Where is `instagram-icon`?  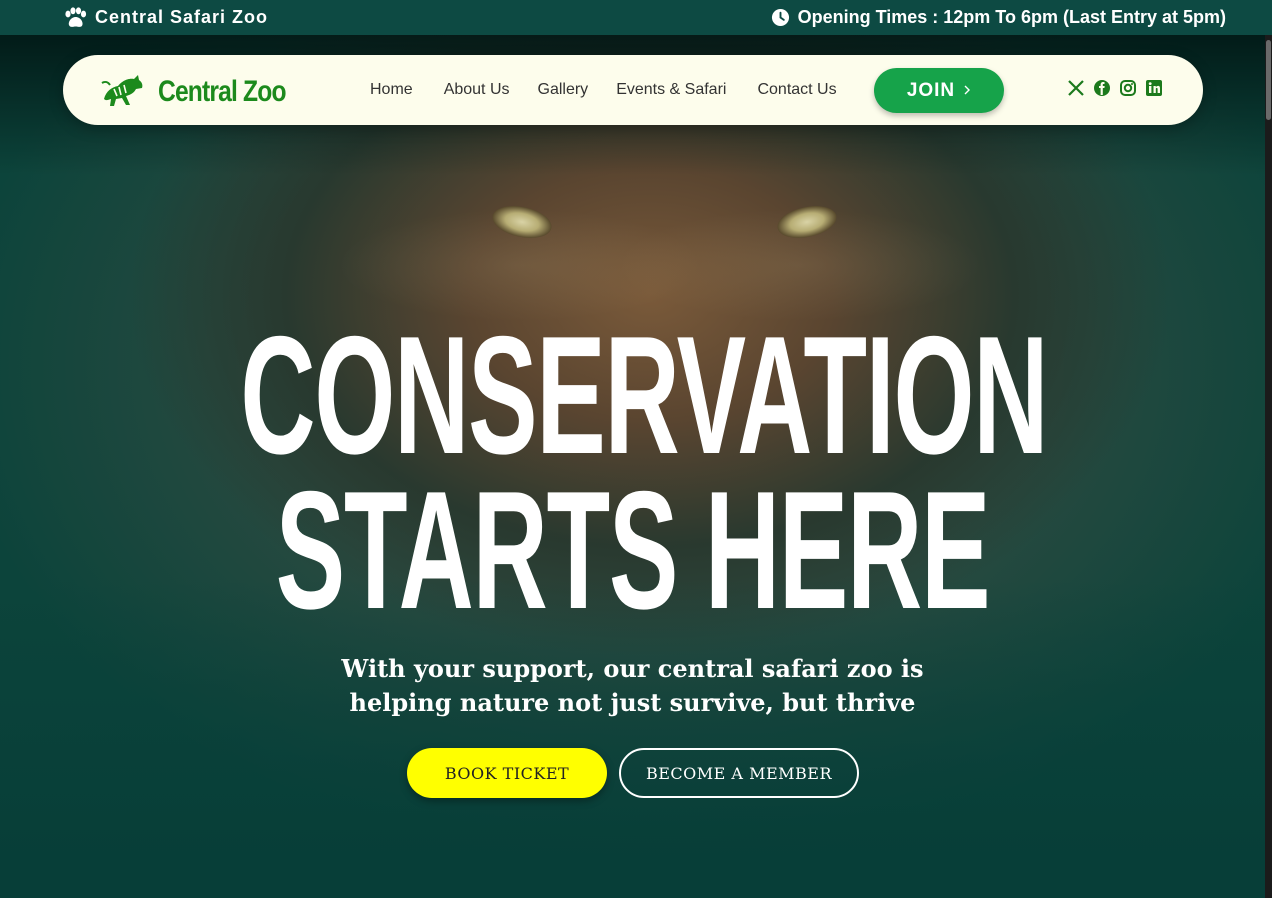 instagram-icon is located at coordinates (1128, 88).